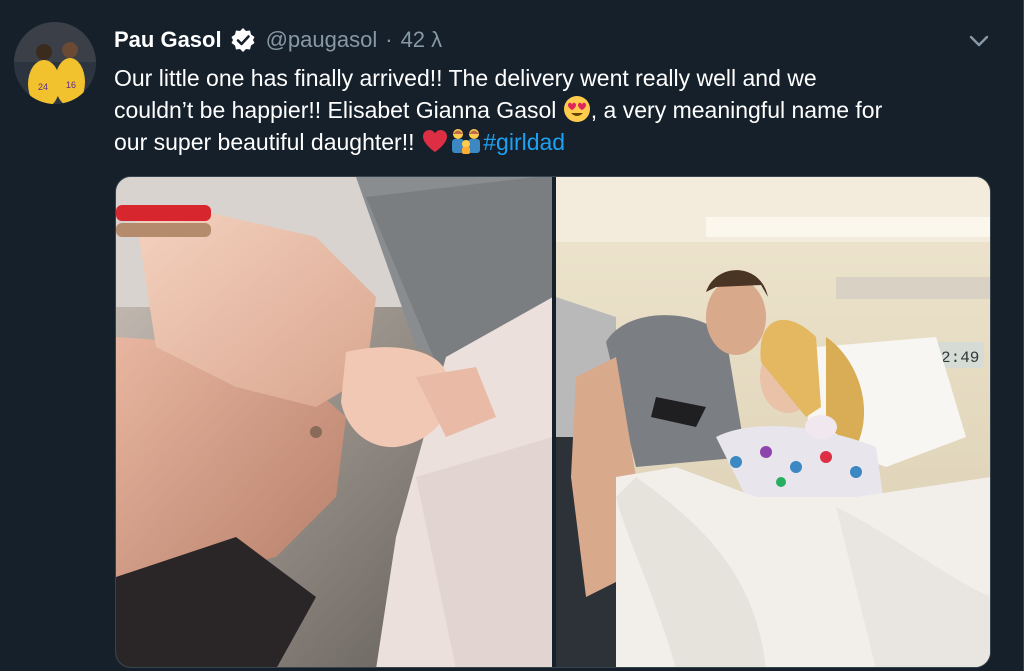 The width and height of the screenshot is (1024, 671). I want to click on avatar-image: 24 16, so click(55, 63).